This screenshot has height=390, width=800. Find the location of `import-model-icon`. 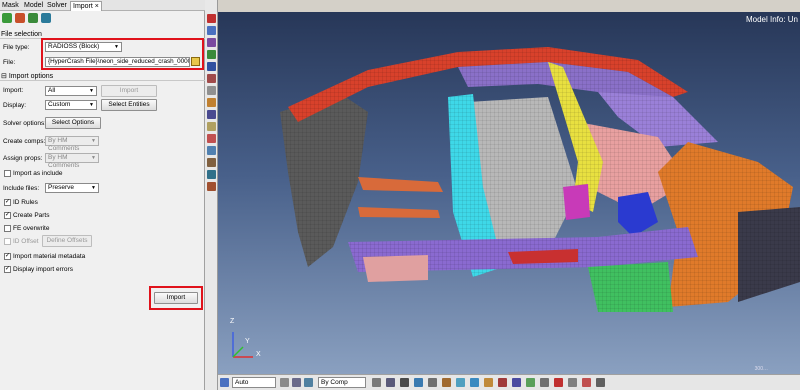

import-model-icon is located at coordinates (7, 18).